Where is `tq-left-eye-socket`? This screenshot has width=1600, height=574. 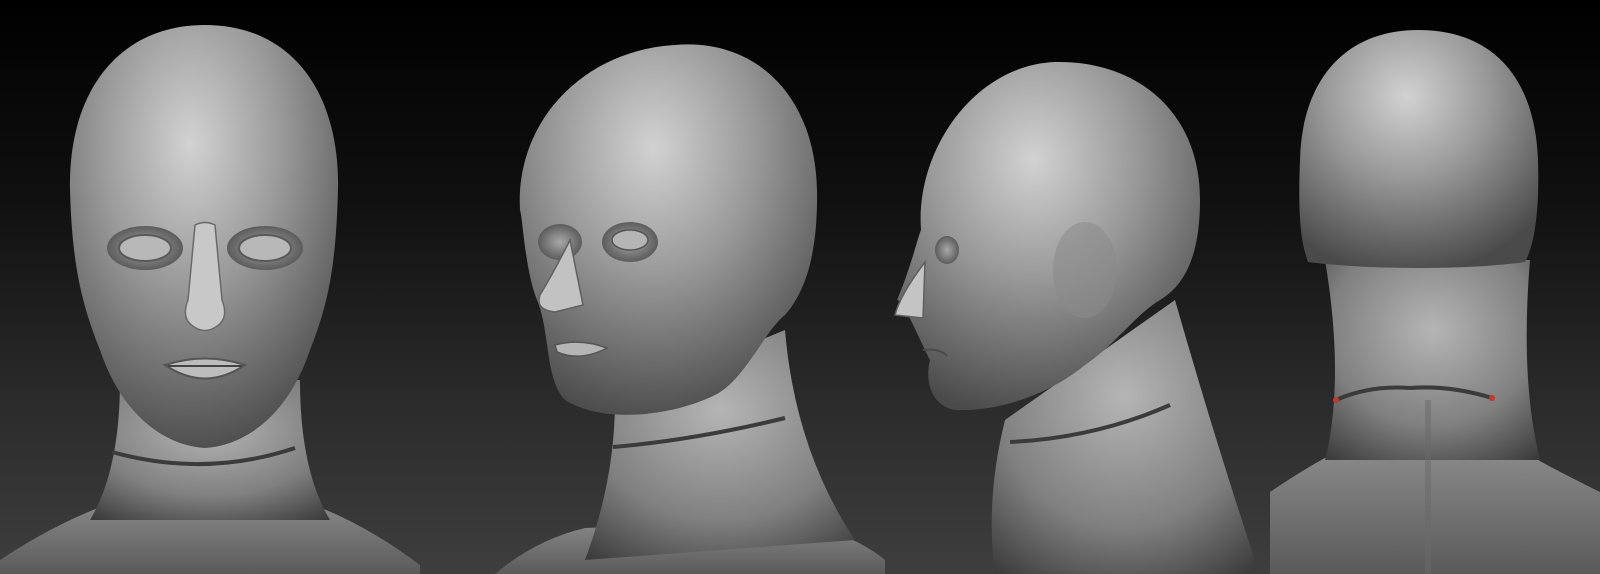 tq-left-eye-socket is located at coordinates (560, 242).